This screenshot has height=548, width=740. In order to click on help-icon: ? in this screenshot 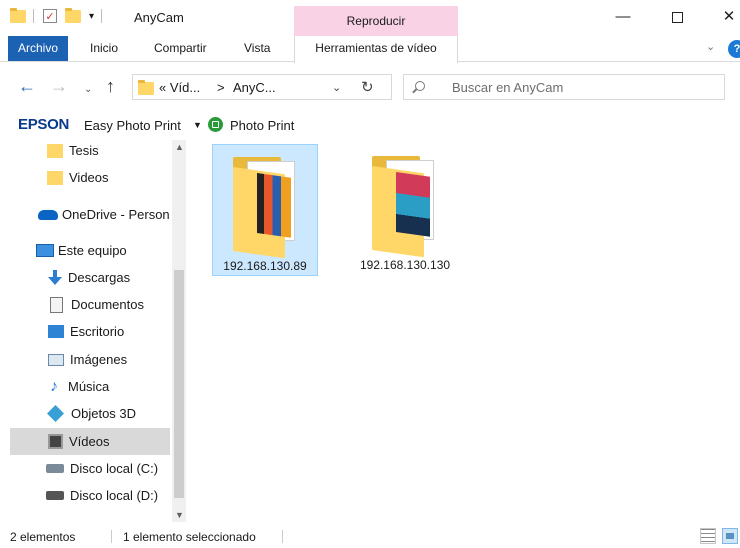, I will do `click(734, 49)`.